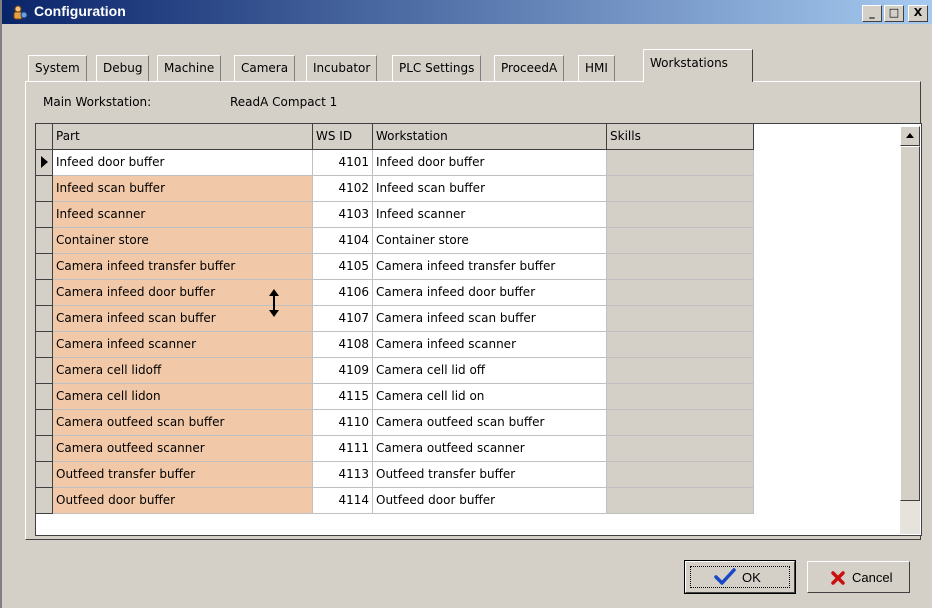 Image resolution: width=932 pixels, height=608 pixels. Describe the element at coordinates (698, 65) in the screenshot. I see `tab-workstations: Workstations` at that location.